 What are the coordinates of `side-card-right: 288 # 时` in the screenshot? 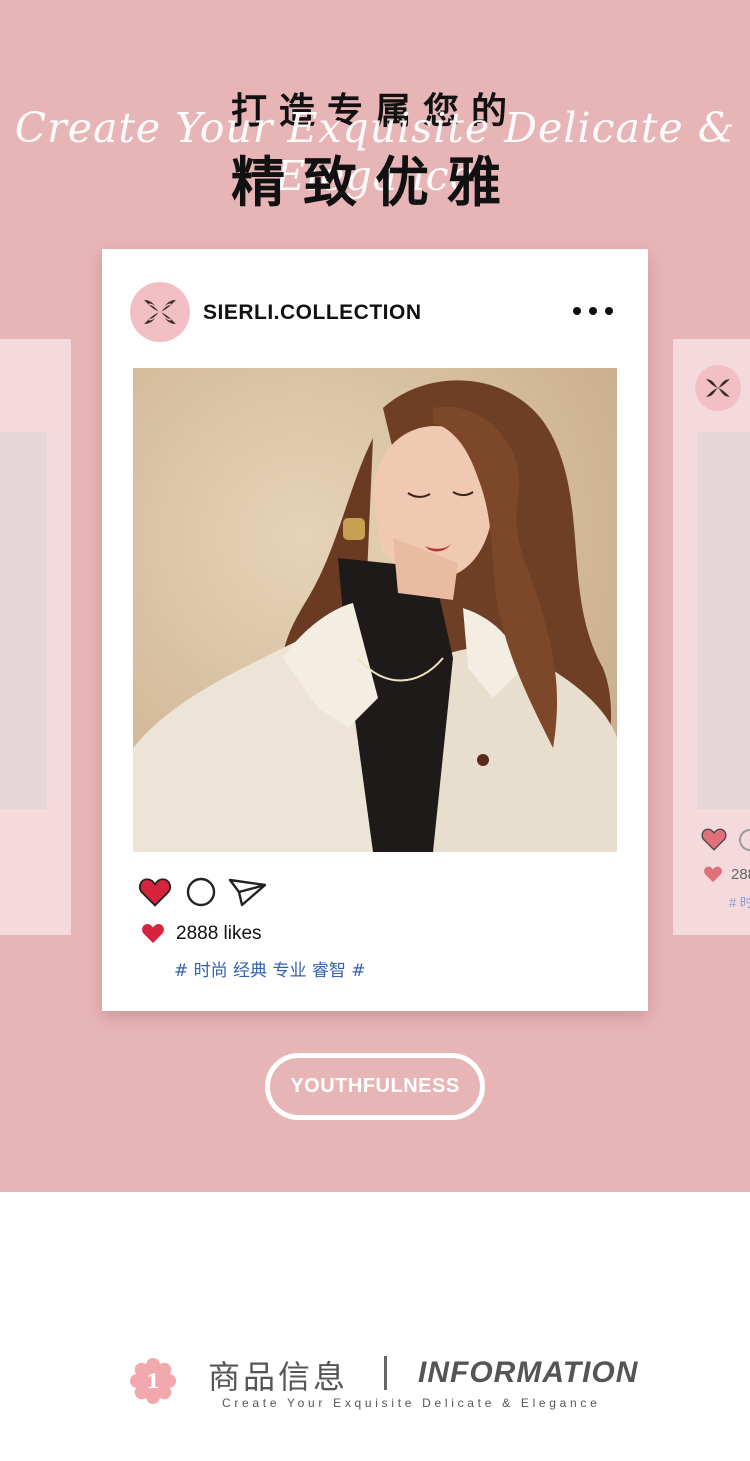 It's located at (711, 637).